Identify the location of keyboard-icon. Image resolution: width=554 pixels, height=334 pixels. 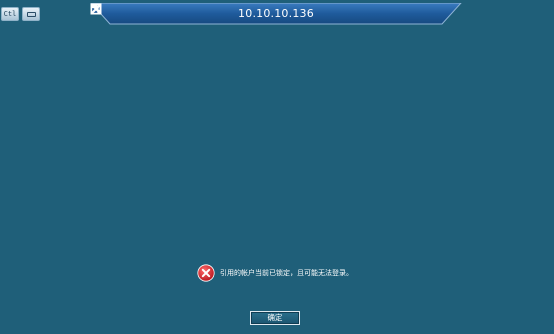
(31, 14).